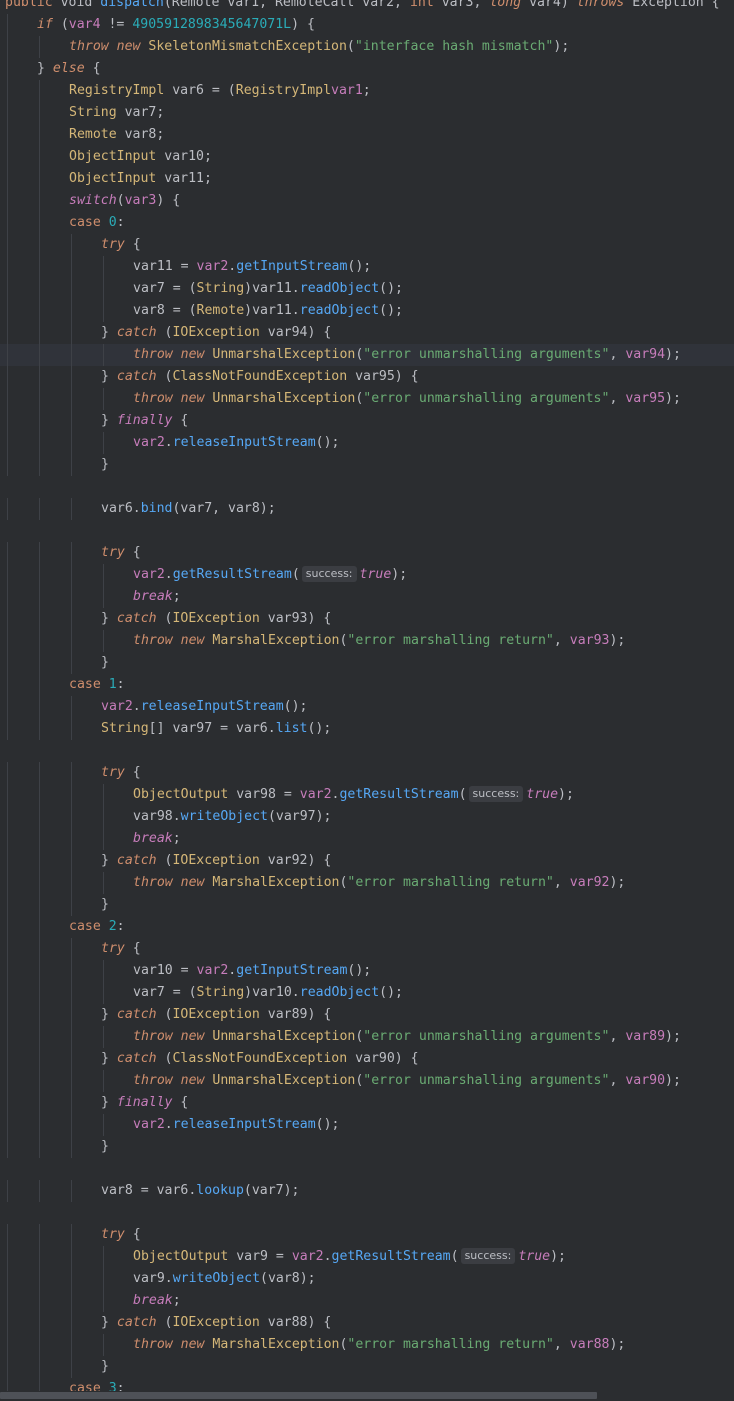 This screenshot has width=734, height=1401. Describe the element at coordinates (367, 289) in the screenshot. I see `code-line: var7 = (String)var11.readObject();` at that location.